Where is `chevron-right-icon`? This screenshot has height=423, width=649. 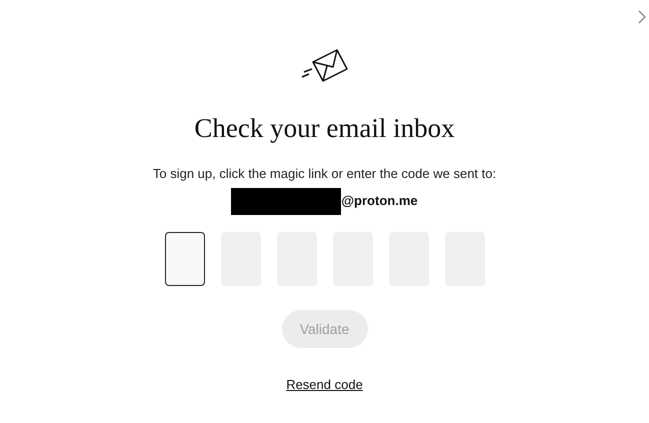 chevron-right-icon is located at coordinates (642, 17).